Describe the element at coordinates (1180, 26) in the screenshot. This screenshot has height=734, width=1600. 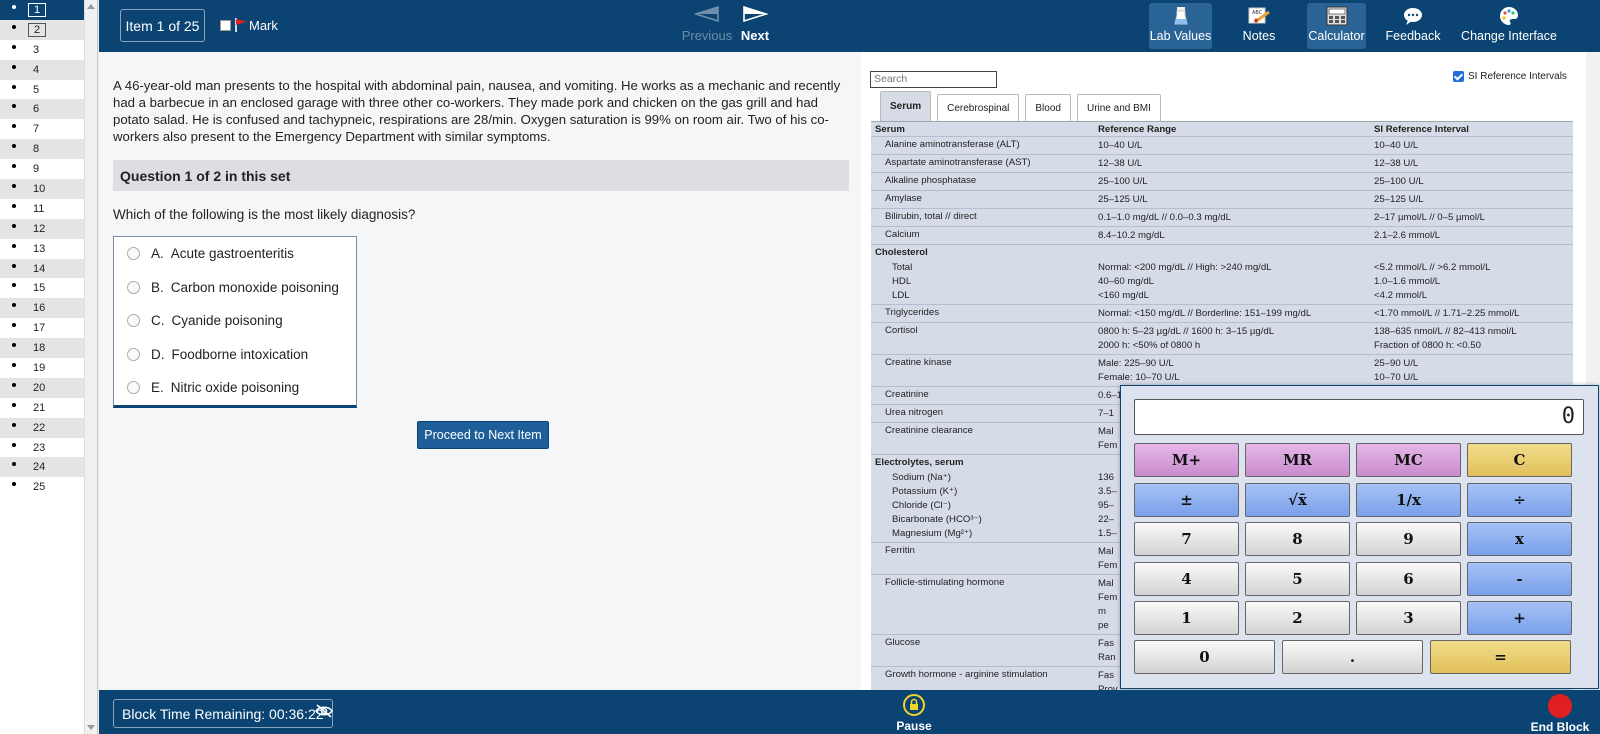
I see `lab-values-button: Lab Values` at that location.